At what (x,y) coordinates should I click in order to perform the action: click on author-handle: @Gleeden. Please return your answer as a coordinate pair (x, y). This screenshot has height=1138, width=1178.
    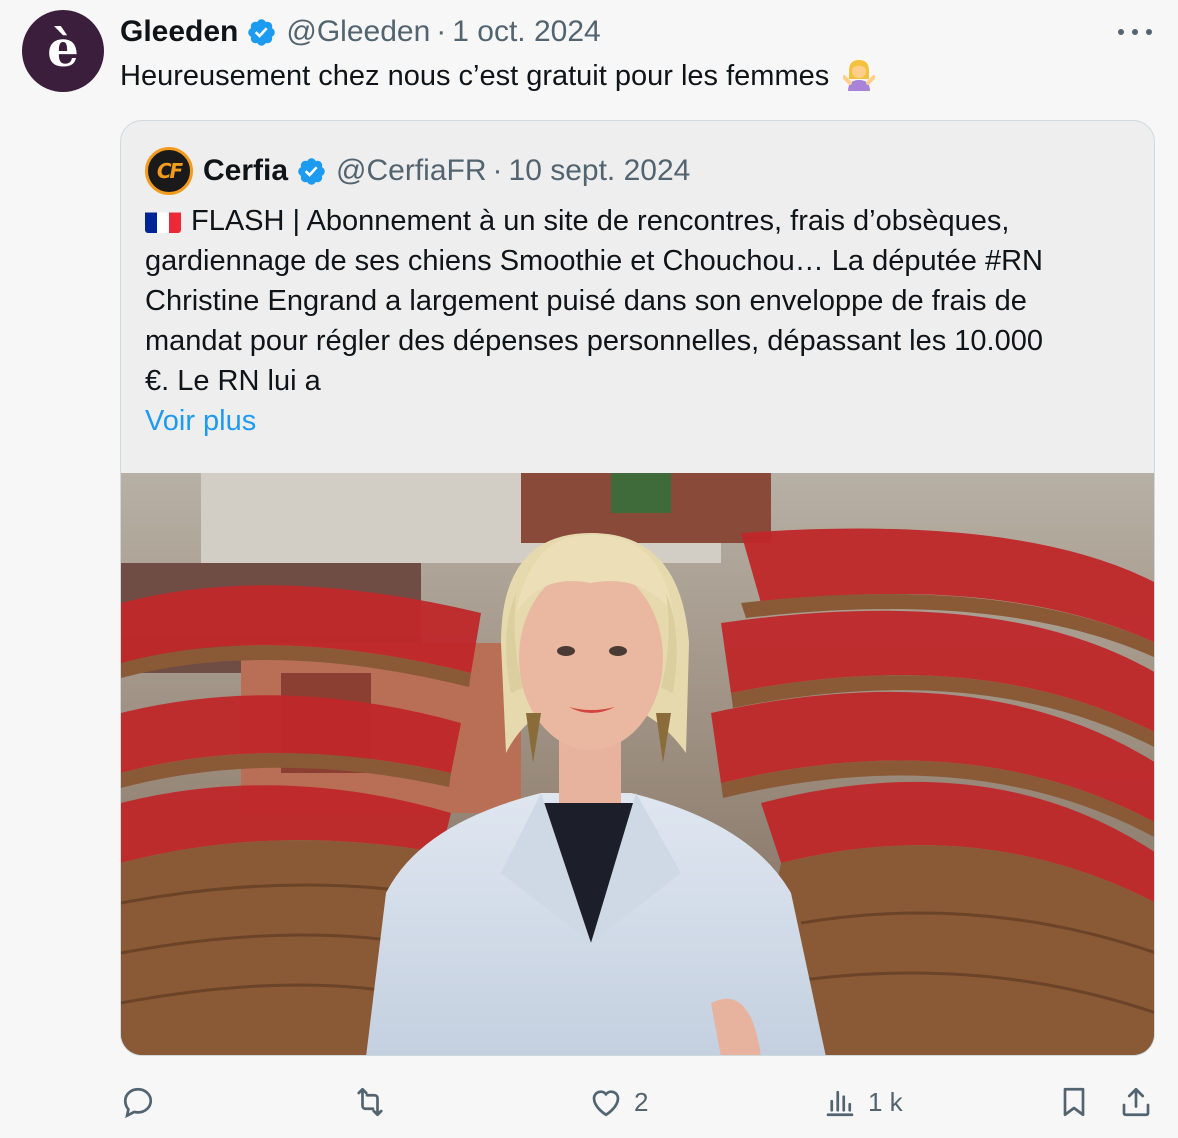
    Looking at the image, I should click on (358, 32).